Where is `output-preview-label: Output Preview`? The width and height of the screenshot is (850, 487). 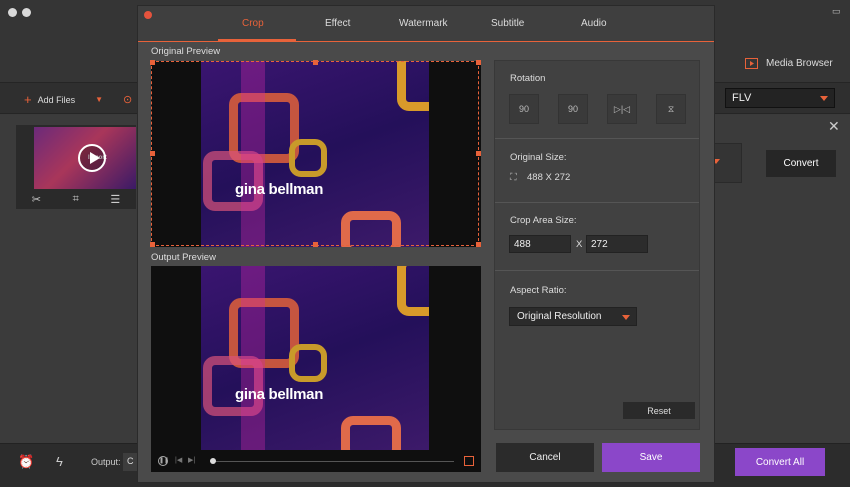 output-preview-label: Output Preview is located at coordinates (183, 257).